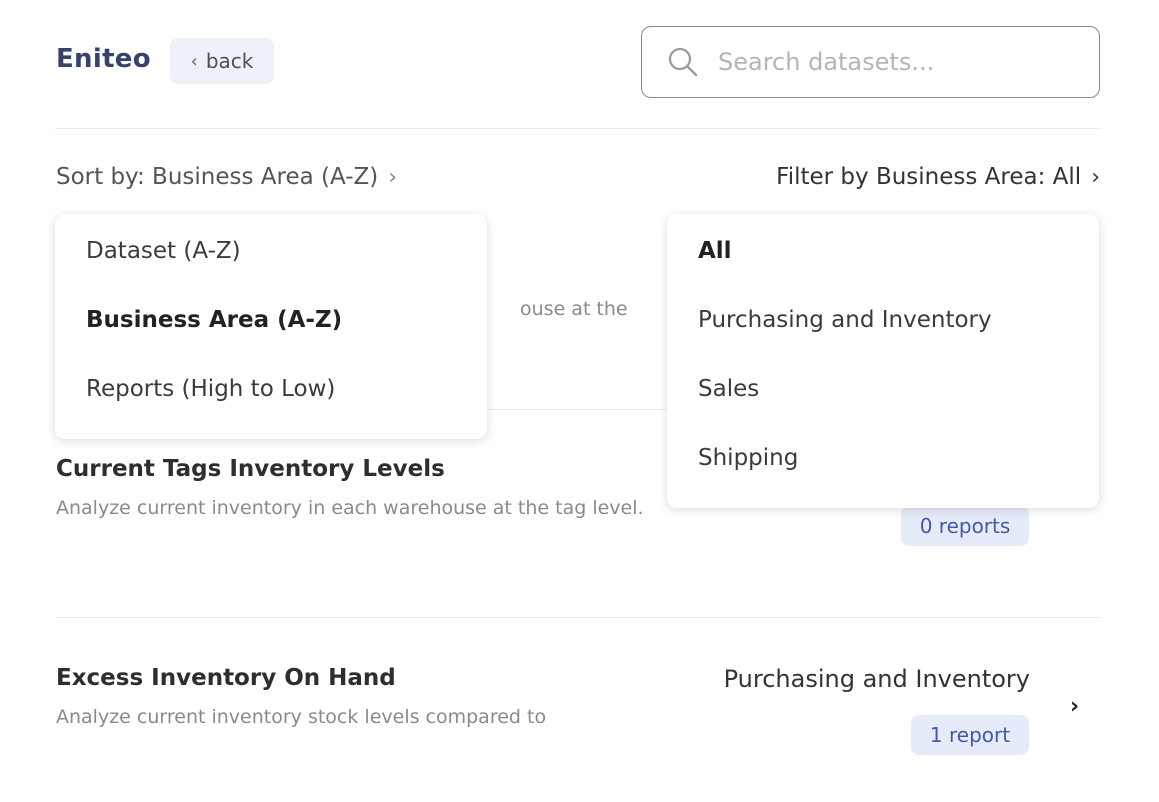  I want to click on search-box, so click(870, 62).